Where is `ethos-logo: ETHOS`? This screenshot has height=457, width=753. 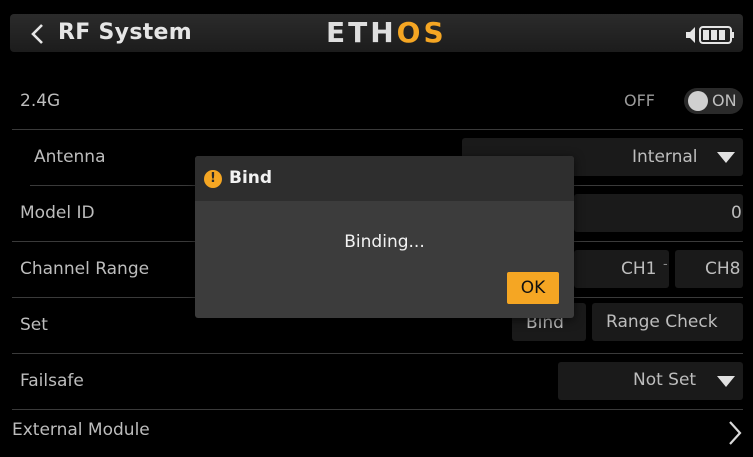
ethos-logo: ETHOS is located at coordinates (386, 32).